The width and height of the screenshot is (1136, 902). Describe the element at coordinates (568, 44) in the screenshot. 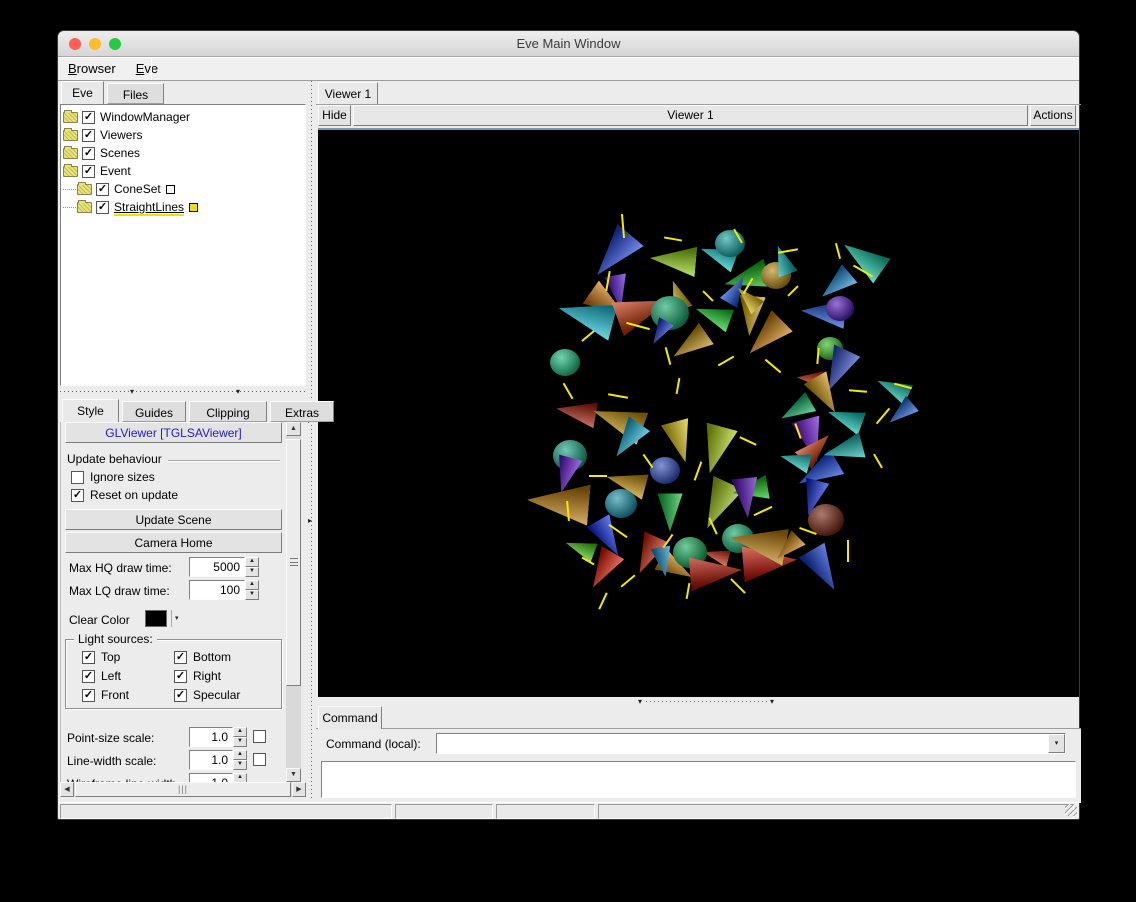

I see `title-bar: Eve Main Window` at that location.